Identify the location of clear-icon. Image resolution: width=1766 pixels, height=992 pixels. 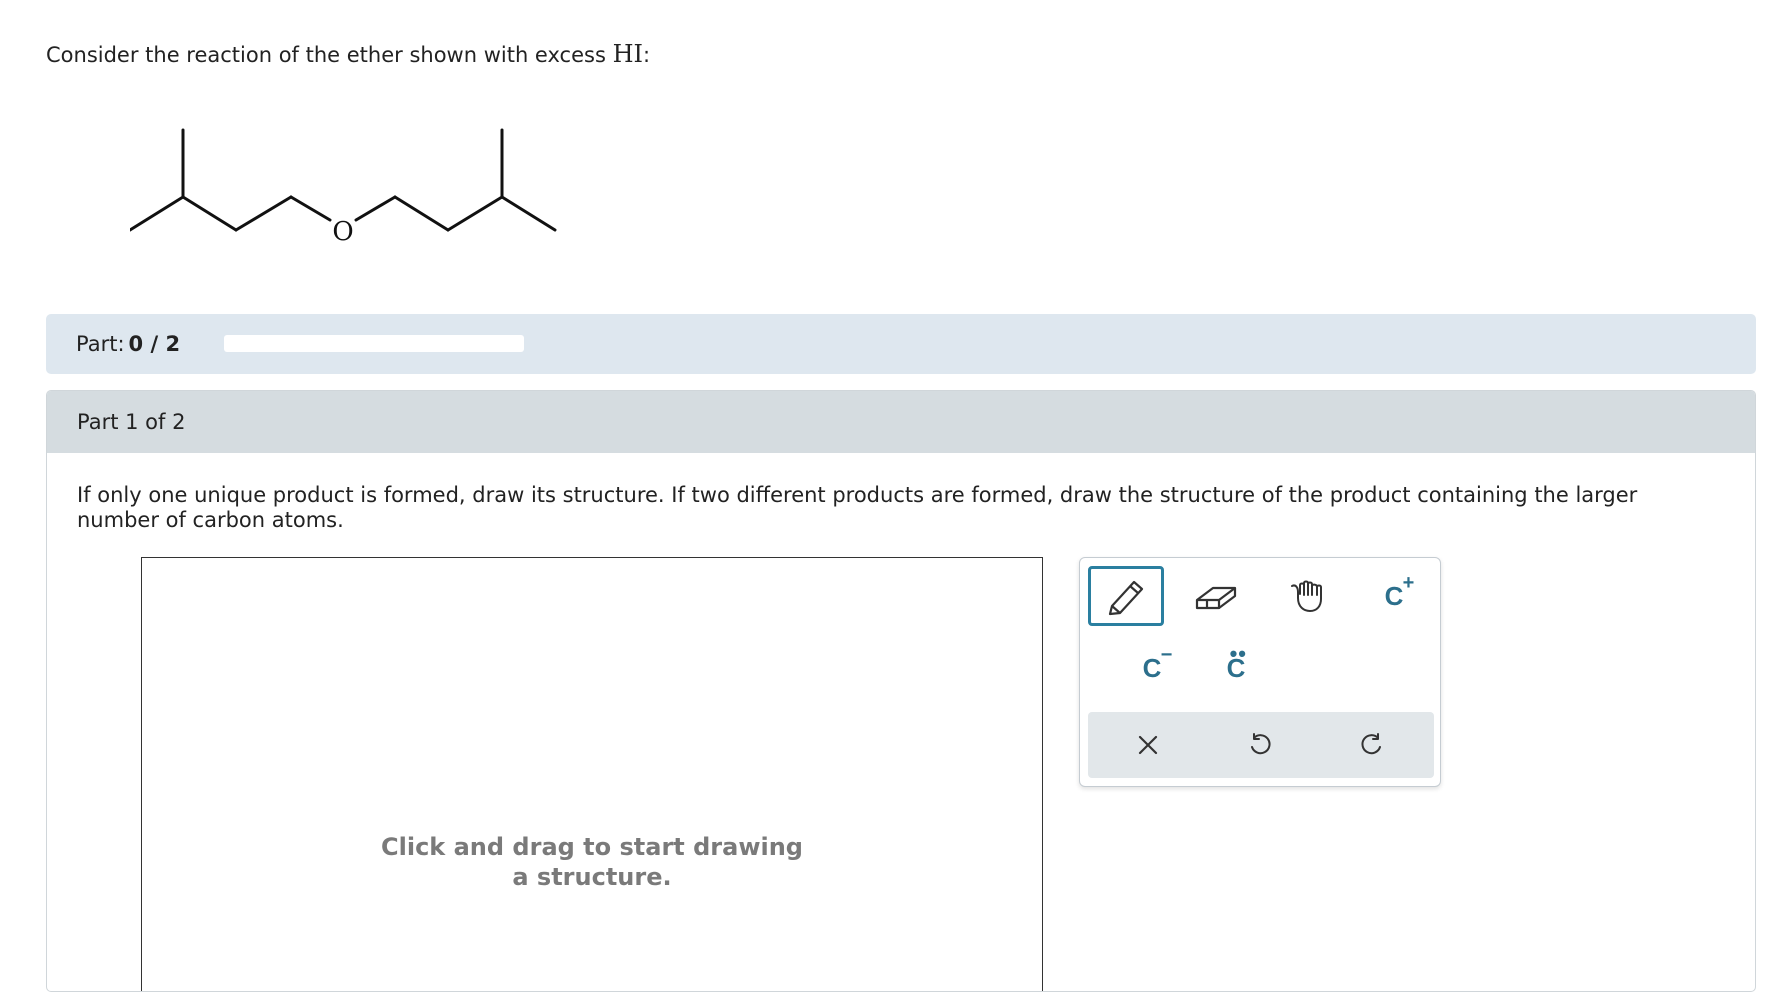
(1148, 745).